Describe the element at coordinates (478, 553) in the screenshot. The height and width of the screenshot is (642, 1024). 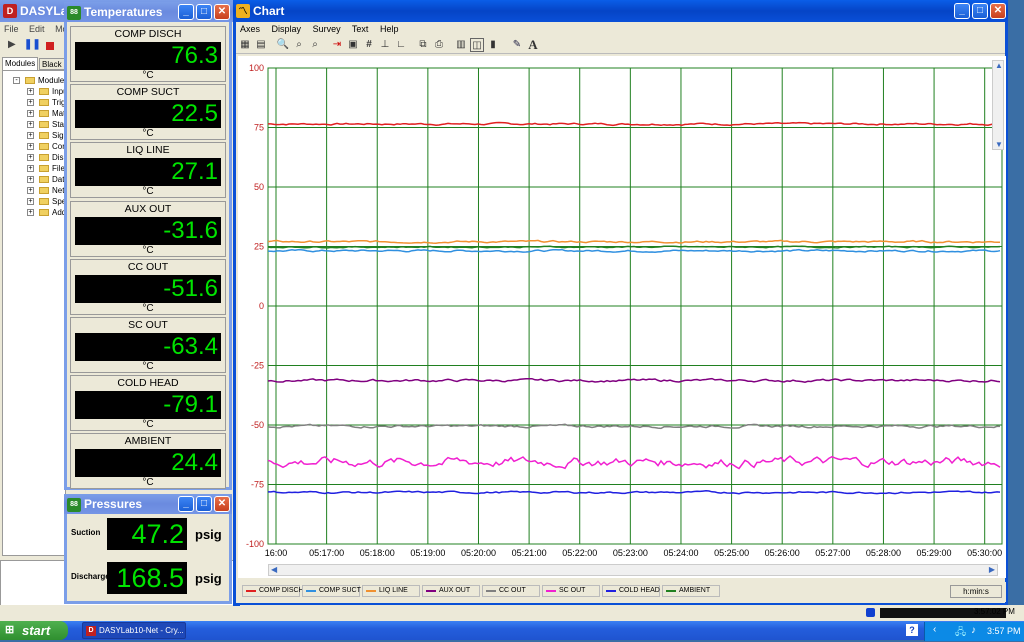
I see `x-tick-label: 05:20:00` at that location.